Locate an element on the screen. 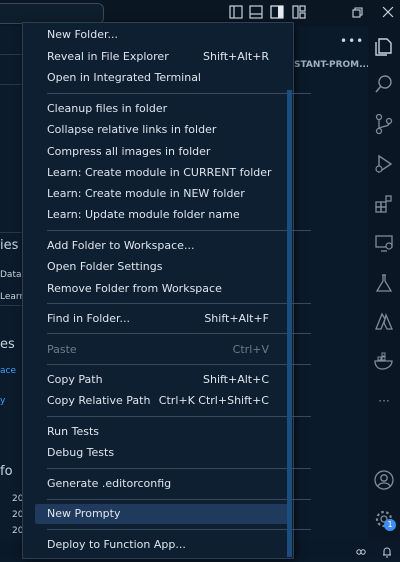 The image size is (400, 562). testing-flask-icon is located at coordinates (384, 283).